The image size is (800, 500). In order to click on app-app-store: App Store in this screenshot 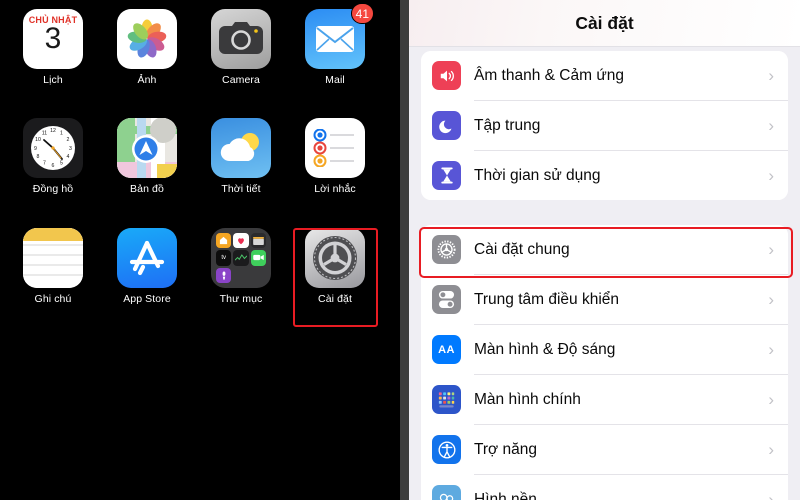, I will do `click(147, 266)`.